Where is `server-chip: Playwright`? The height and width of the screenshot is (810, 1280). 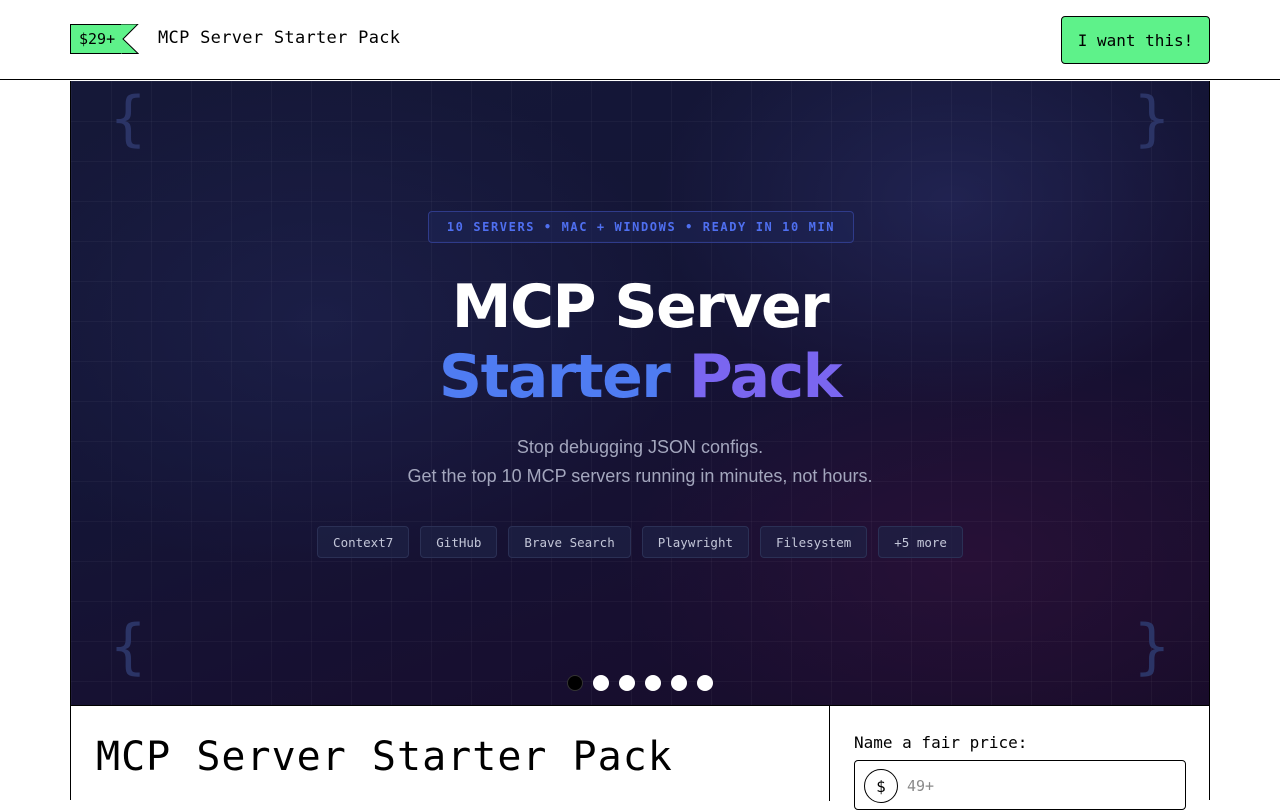
server-chip: Playwright is located at coordinates (695, 542).